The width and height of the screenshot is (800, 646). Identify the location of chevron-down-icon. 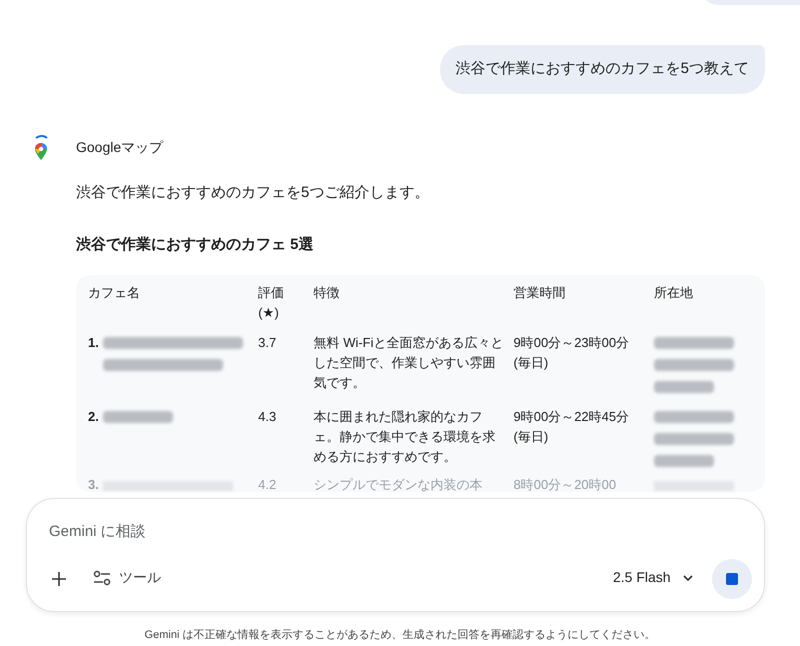
(687, 577).